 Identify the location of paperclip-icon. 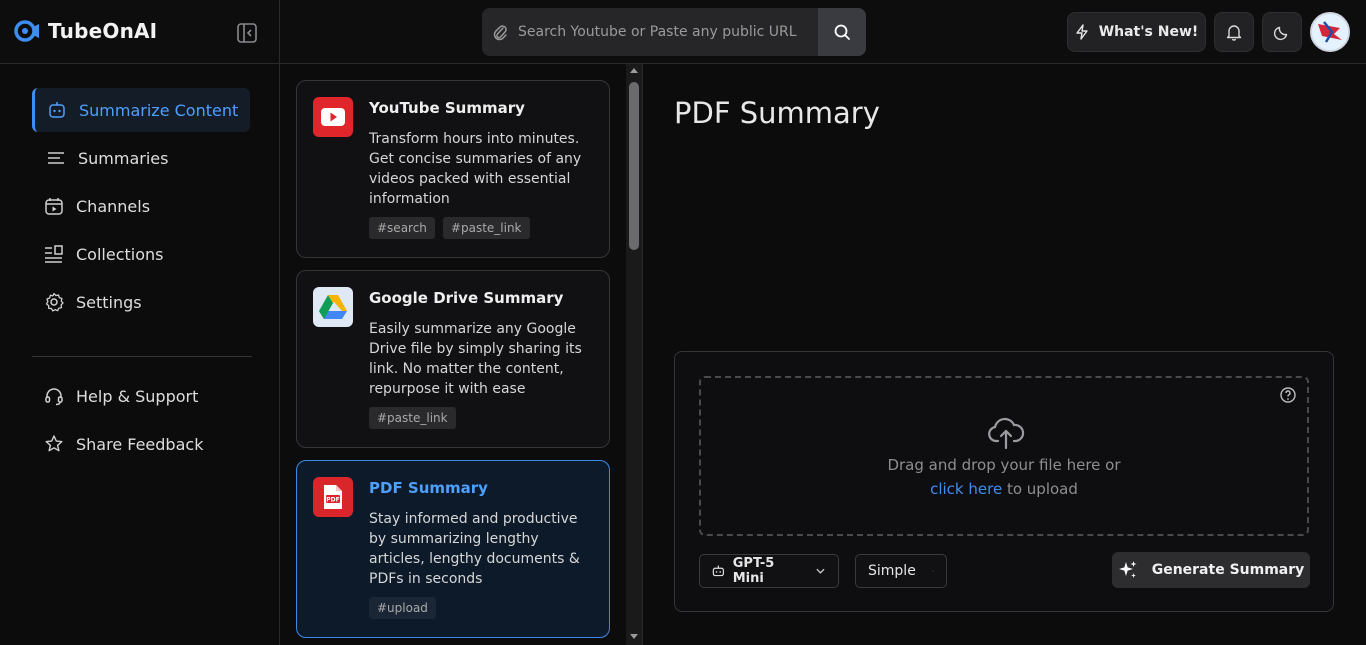
(500, 32).